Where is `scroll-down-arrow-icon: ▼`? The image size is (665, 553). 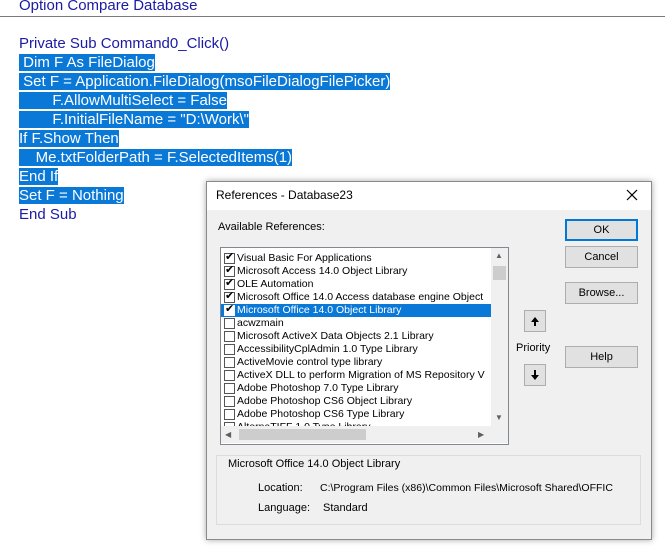 scroll-down-arrow-icon: ▼ is located at coordinates (499, 417).